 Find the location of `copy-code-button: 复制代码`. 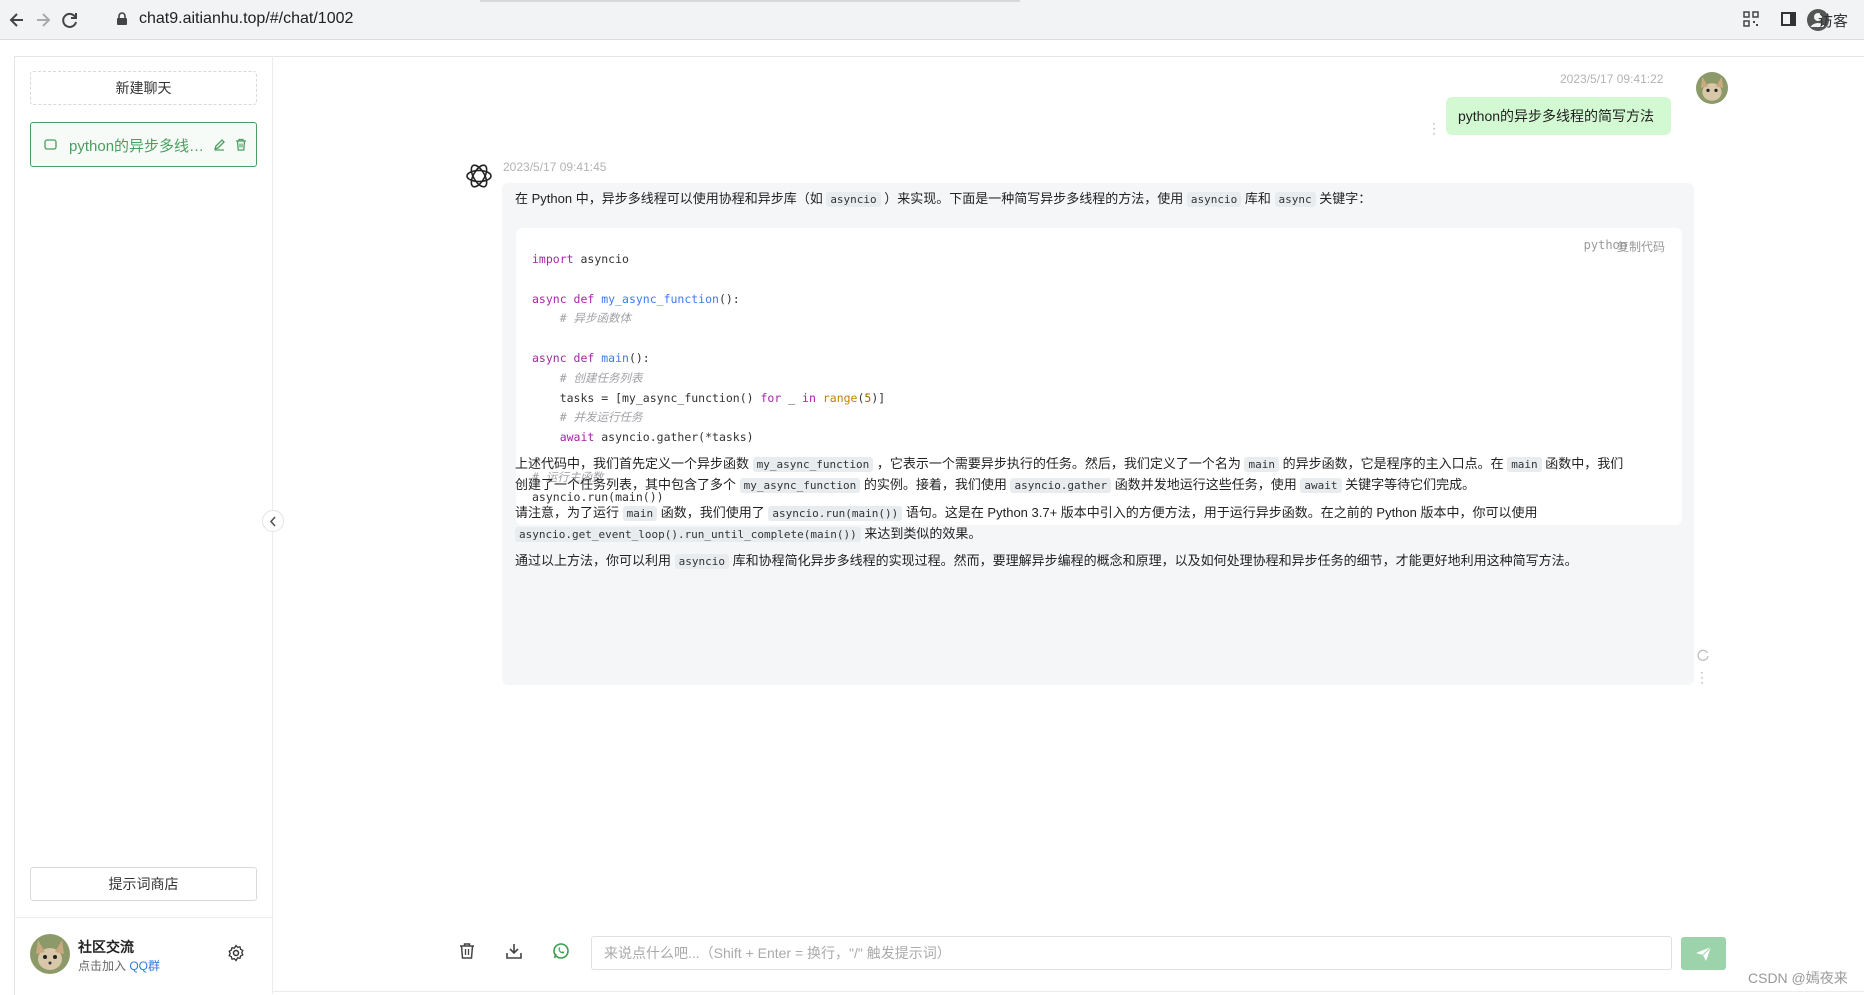

copy-code-button: 复制代码 is located at coordinates (1641, 246).